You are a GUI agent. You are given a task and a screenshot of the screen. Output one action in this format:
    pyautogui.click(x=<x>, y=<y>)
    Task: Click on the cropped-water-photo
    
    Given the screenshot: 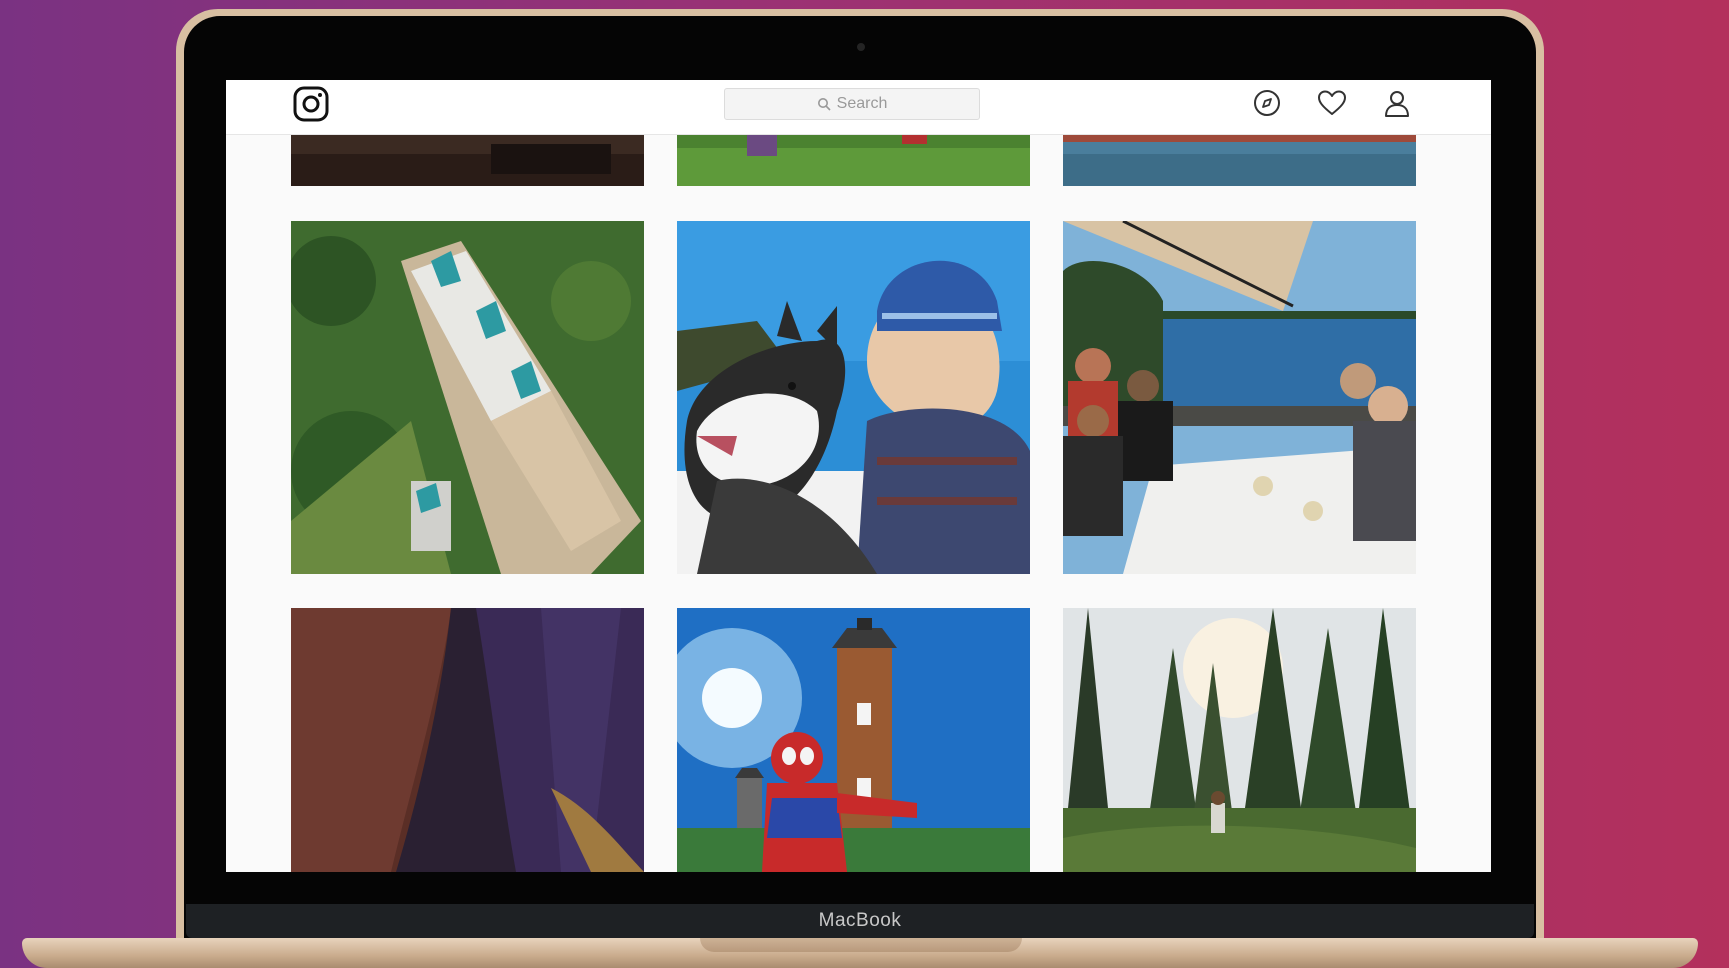 What is the action you would take?
    pyautogui.click(x=1239, y=160)
    